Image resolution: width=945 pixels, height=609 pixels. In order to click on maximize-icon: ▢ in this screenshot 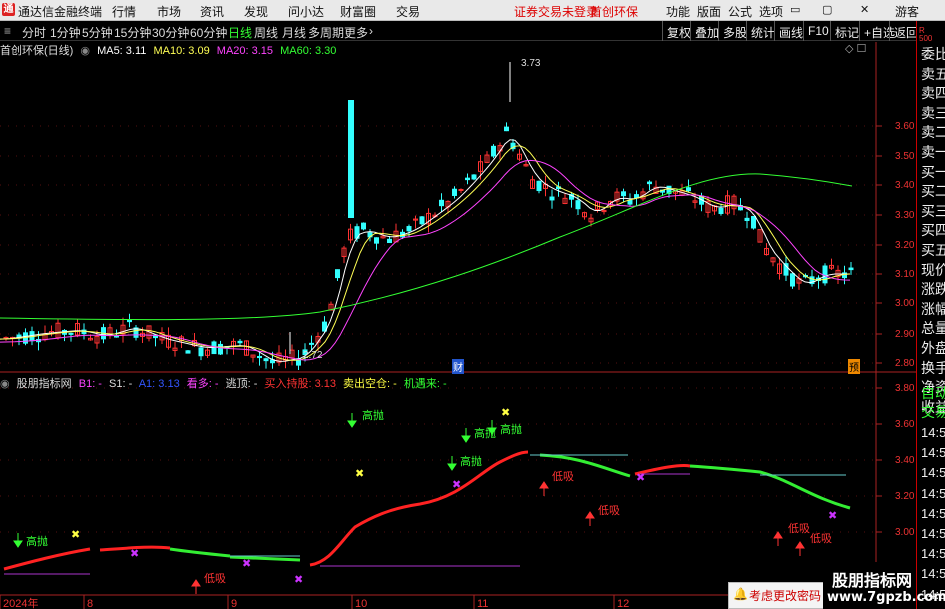, I will do `click(827, 9)`.